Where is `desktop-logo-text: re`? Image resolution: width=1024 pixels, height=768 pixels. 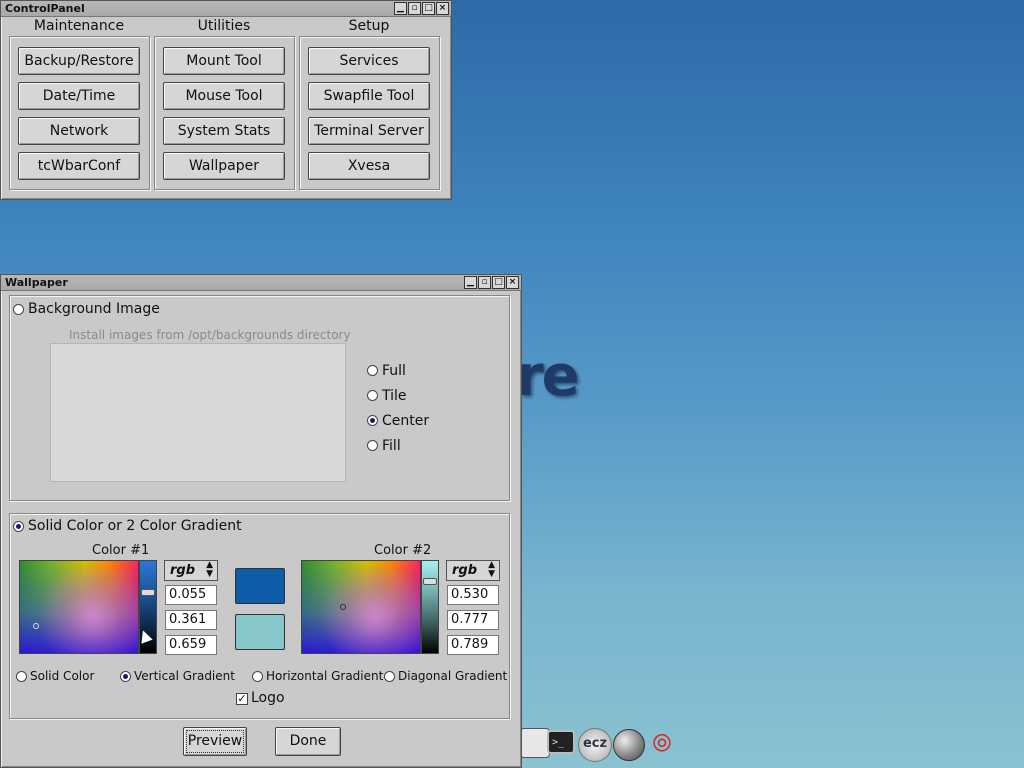 desktop-logo-text: re is located at coordinates (548, 376).